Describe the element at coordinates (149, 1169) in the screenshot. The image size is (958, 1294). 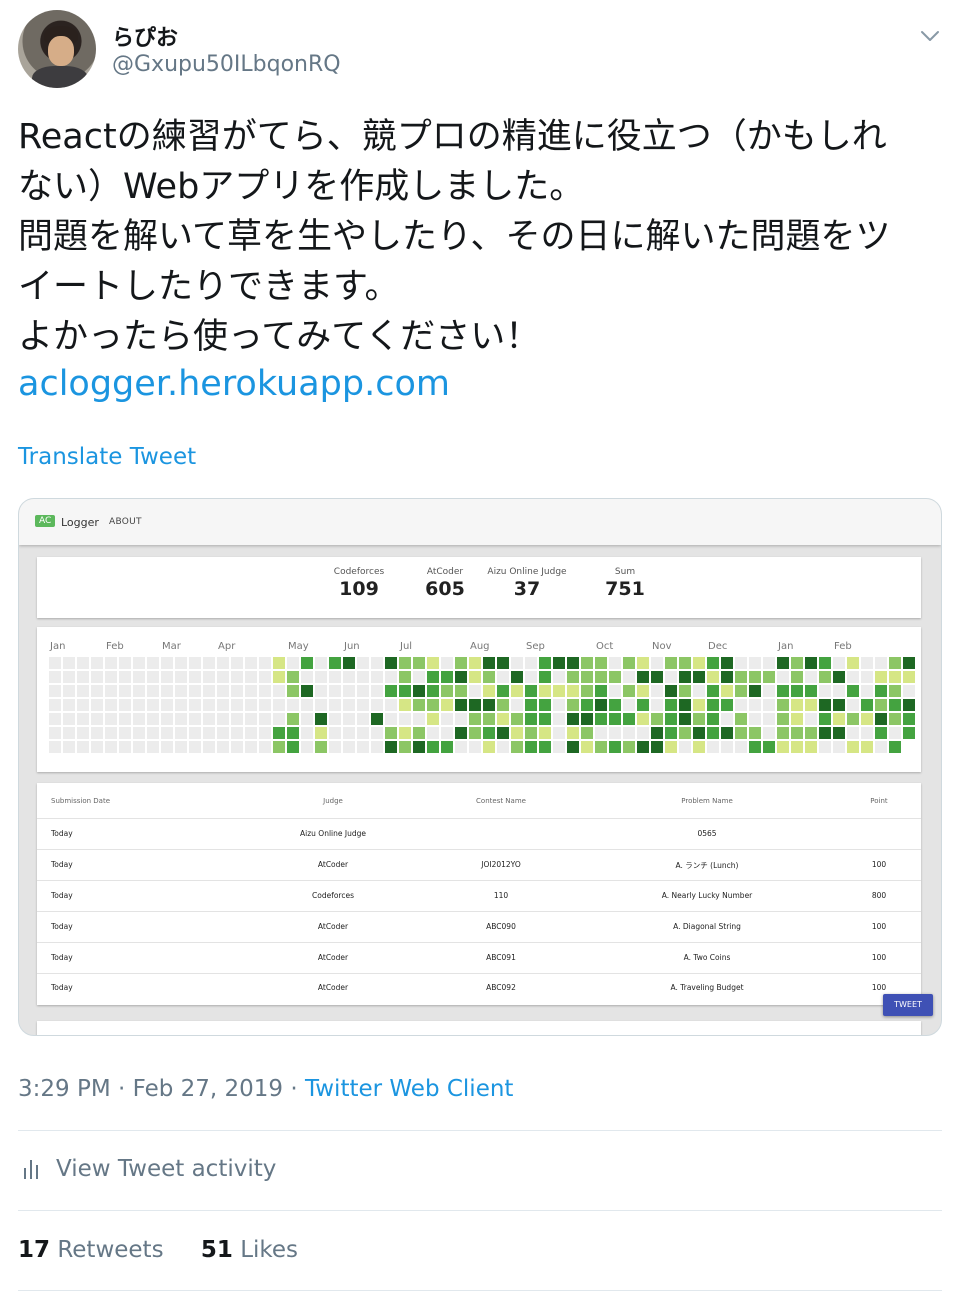
I see `view-tweet-activity: View Tweet activity` at that location.